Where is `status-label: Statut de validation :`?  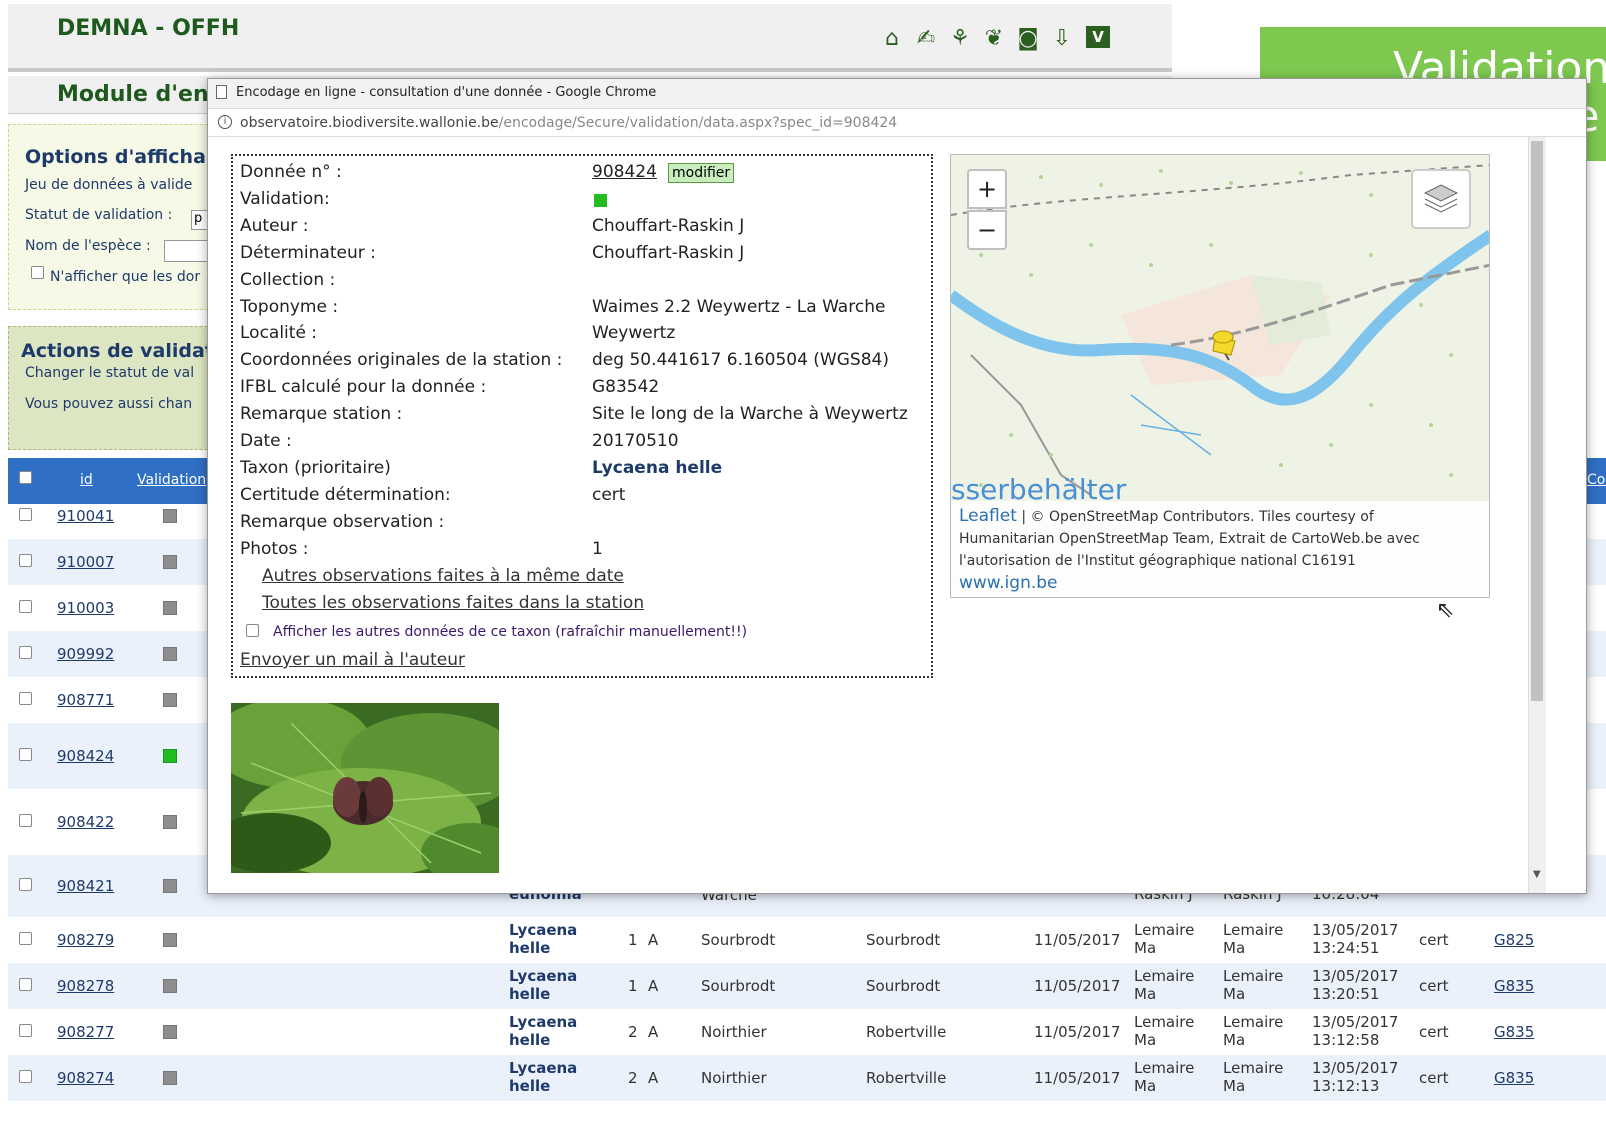 status-label: Statut de validation : is located at coordinates (99, 215).